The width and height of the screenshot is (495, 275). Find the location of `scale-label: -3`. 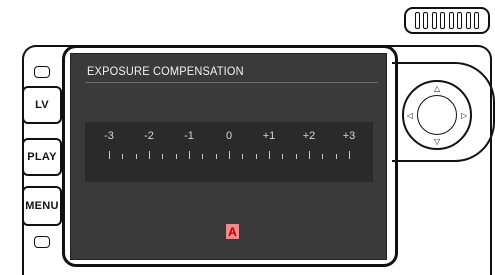

scale-label: -3 is located at coordinates (109, 136).